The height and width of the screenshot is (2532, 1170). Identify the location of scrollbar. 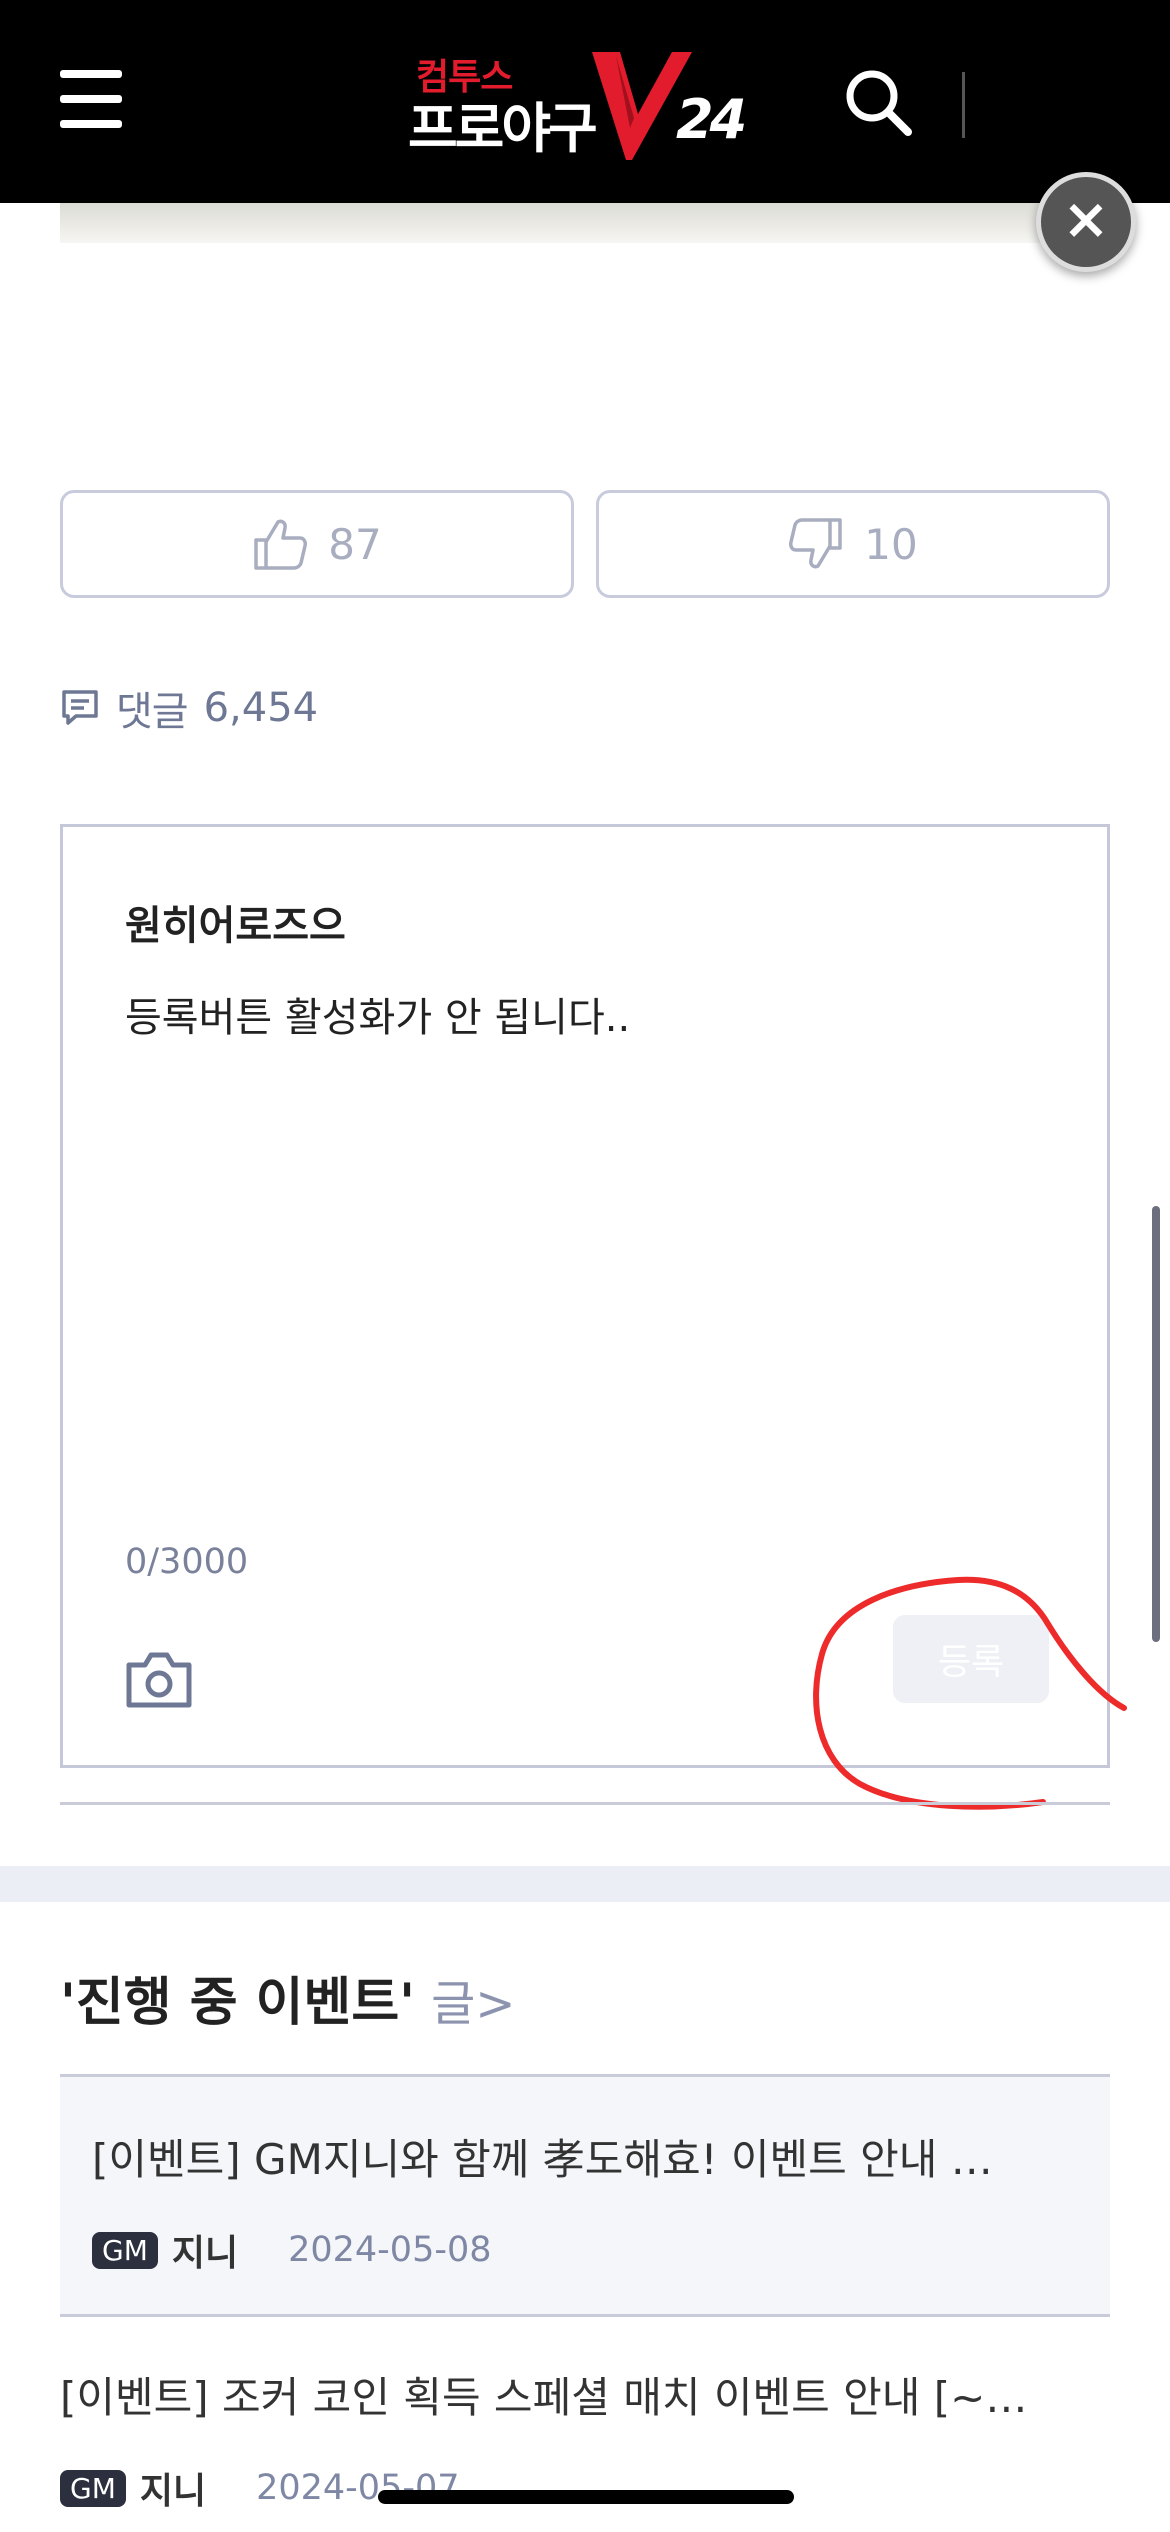
(1156, 1424).